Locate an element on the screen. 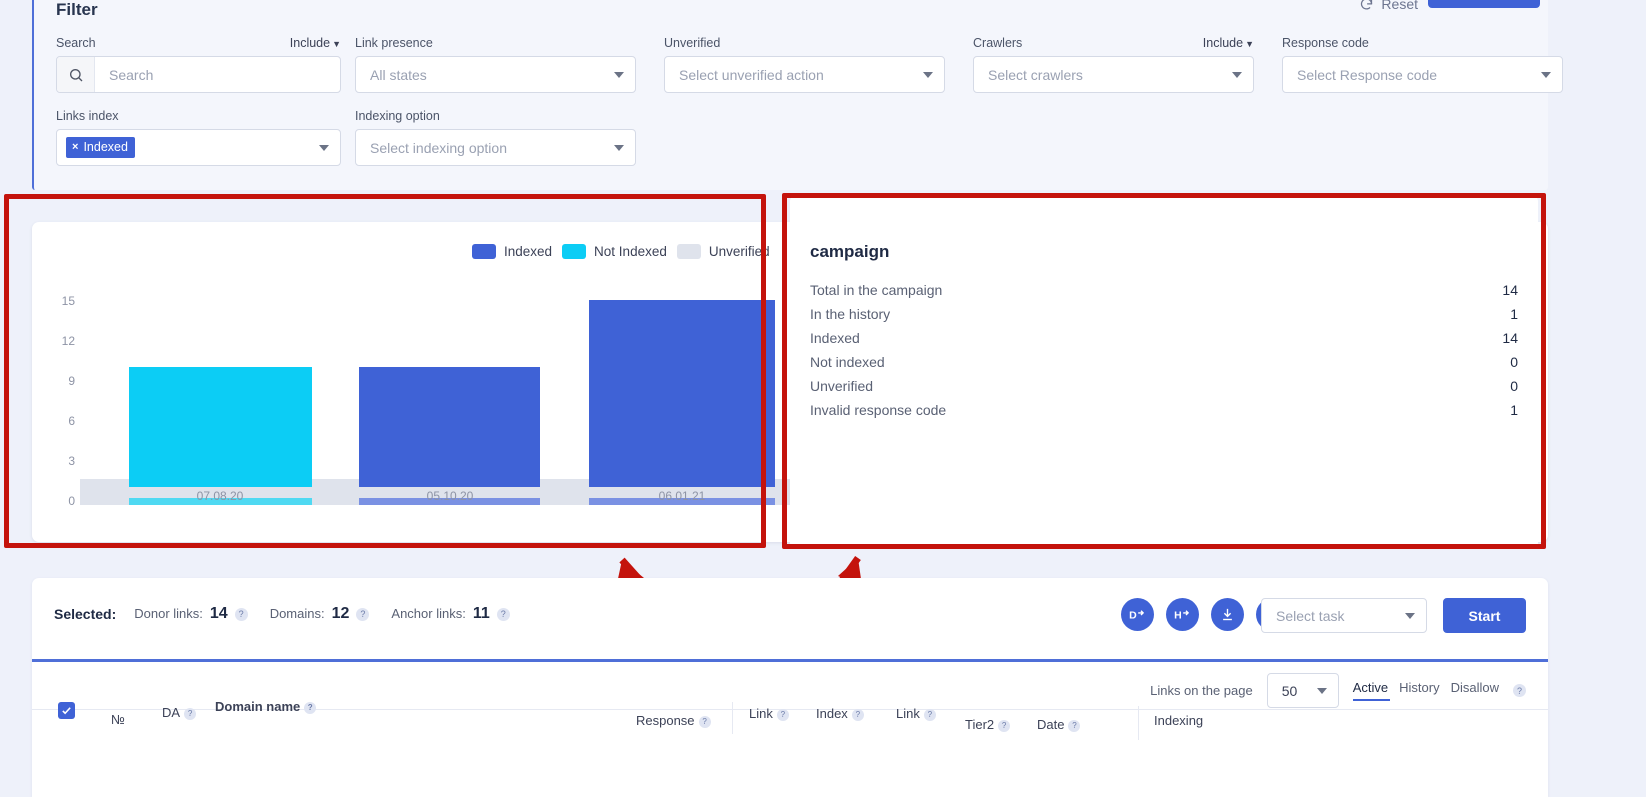 This screenshot has height=797, width=1646. unverified-select: Select unverified action is located at coordinates (804, 74).